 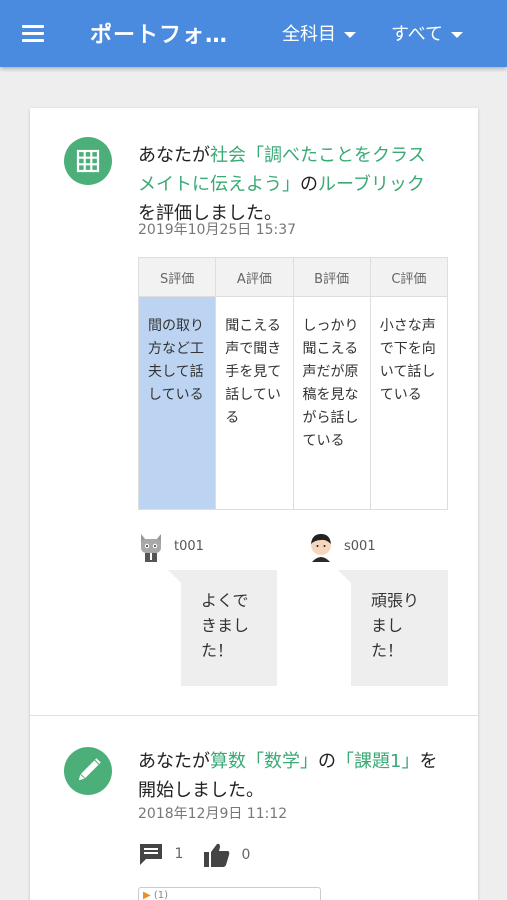 What do you see at coordinates (254, 715) in the screenshot?
I see `feed-divider` at bounding box center [254, 715].